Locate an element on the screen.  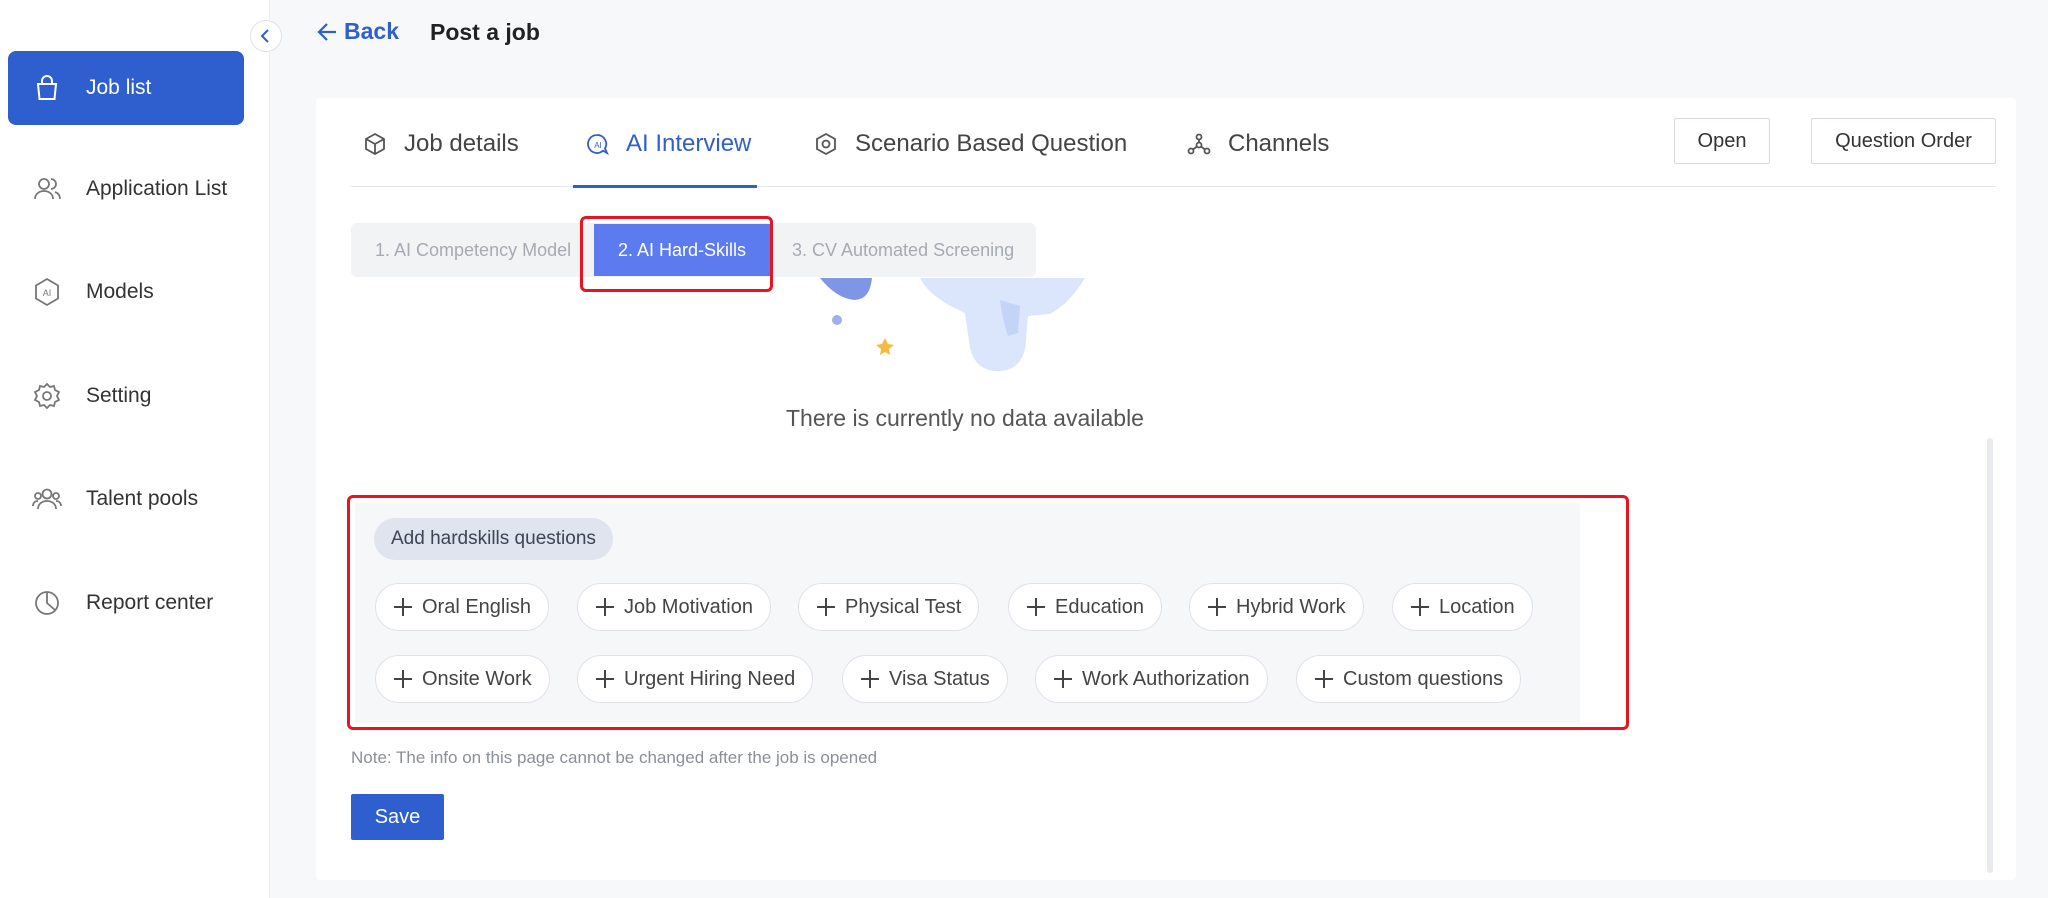
chip-label: Education is located at coordinates (1099, 606).